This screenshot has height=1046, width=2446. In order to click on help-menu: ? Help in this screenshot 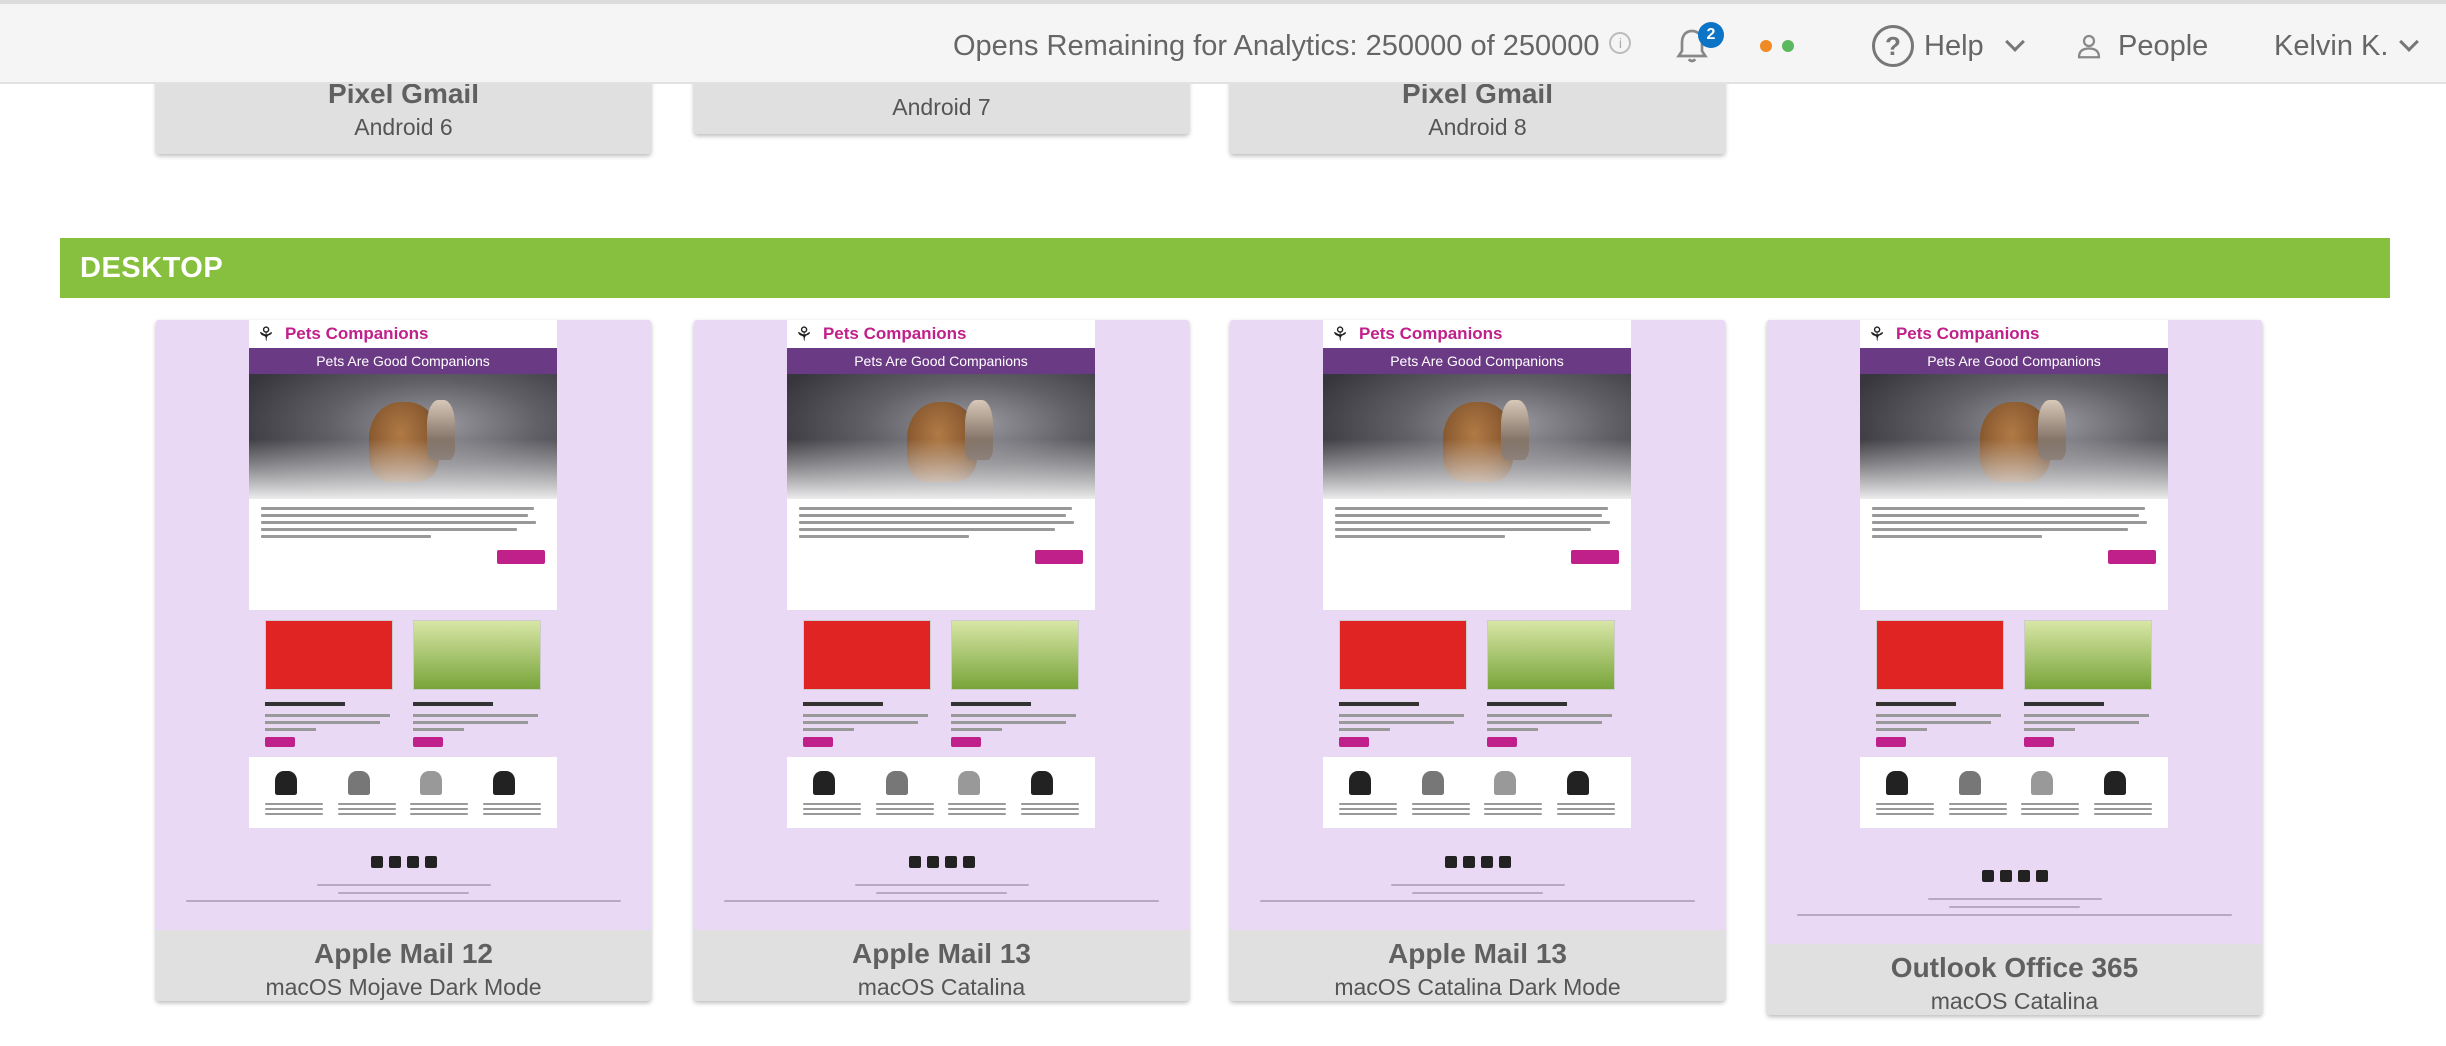, I will do `click(1948, 46)`.